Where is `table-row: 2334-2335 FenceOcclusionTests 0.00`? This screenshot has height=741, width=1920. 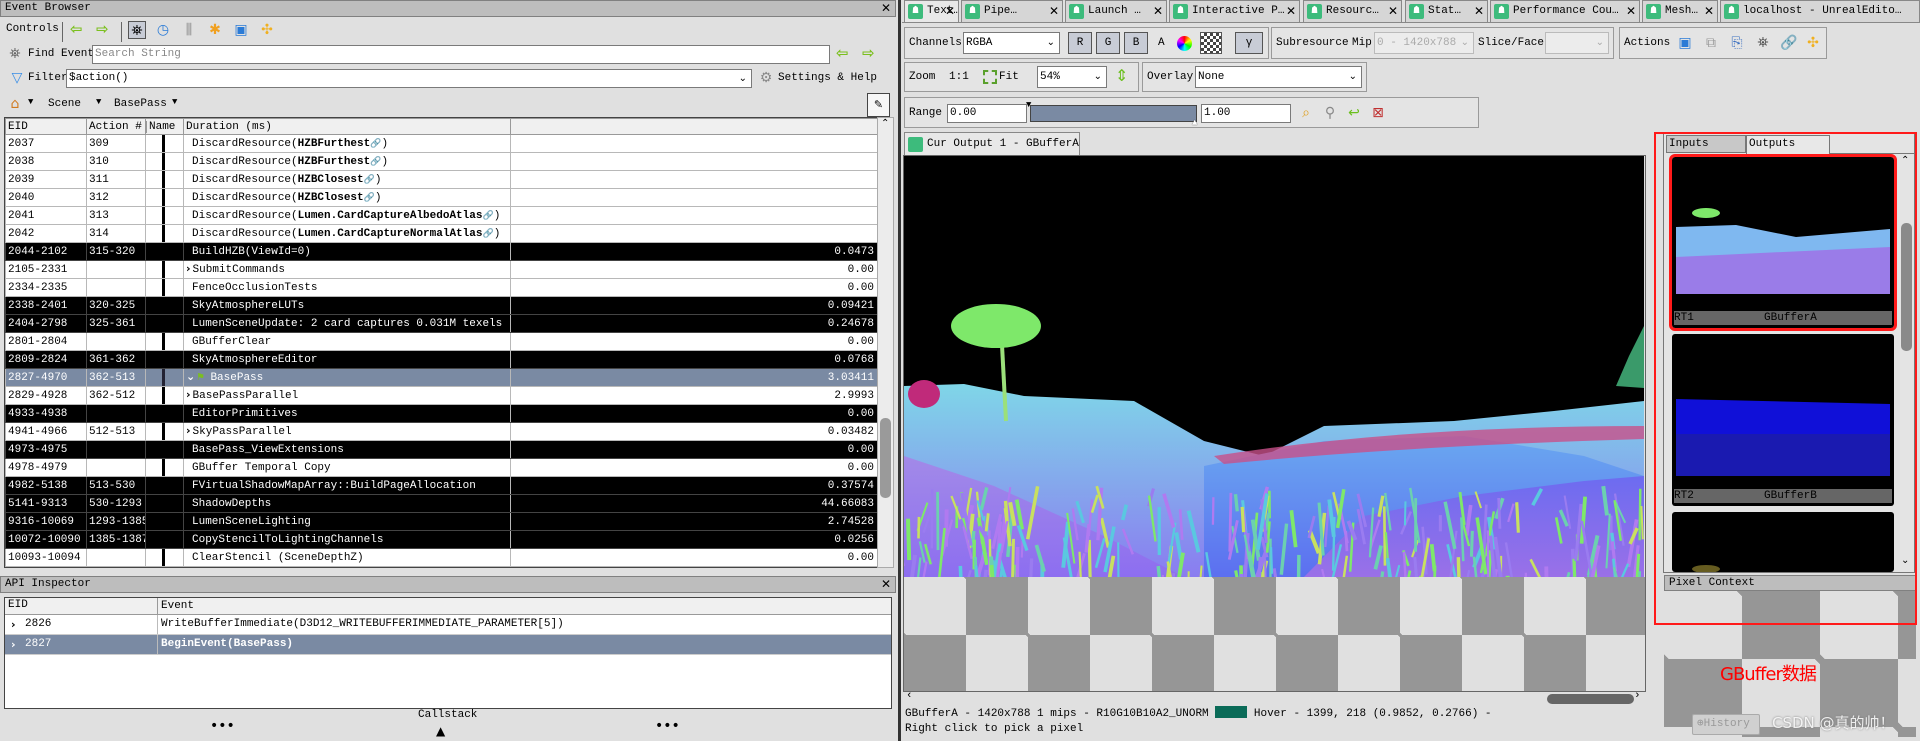 table-row: 2334-2335 FenceOcclusionTests 0.00 is located at coordinates (441, 287).